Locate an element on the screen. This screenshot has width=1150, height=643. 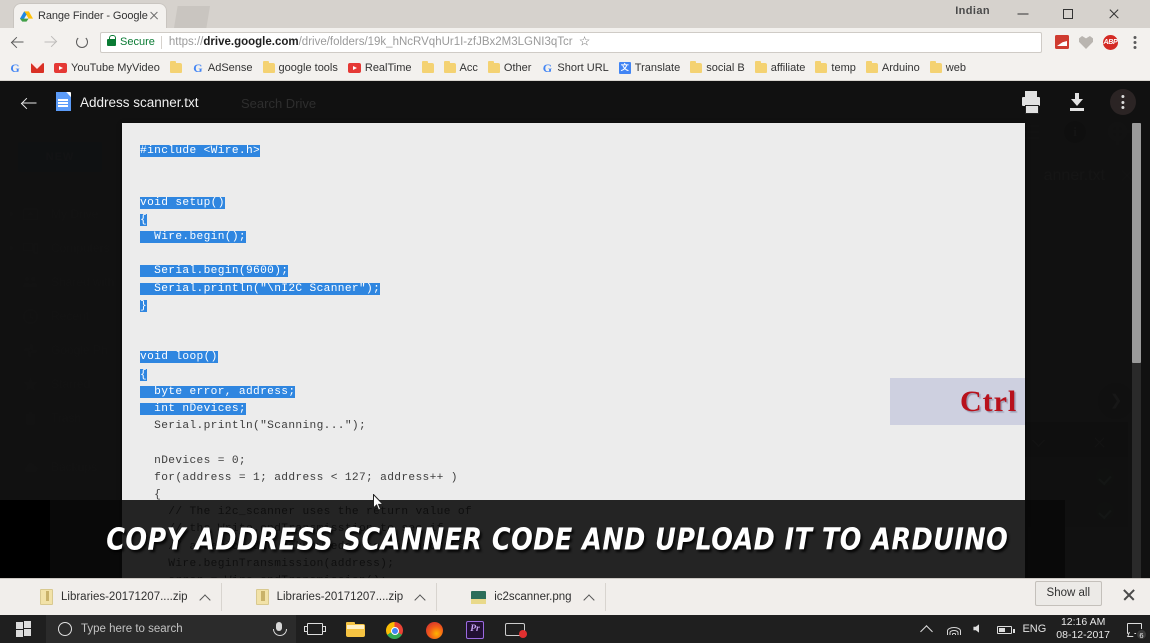
back-to-drive-button is located at coordinates (28, 103).